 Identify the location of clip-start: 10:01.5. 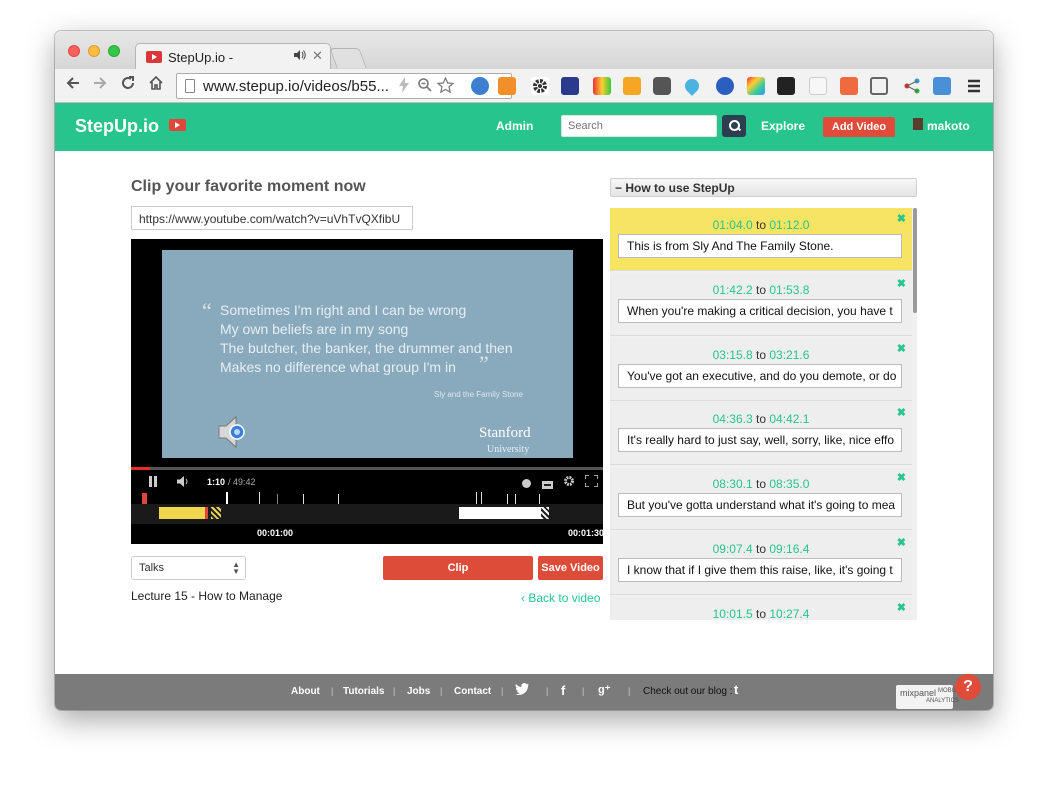
(733, 613).